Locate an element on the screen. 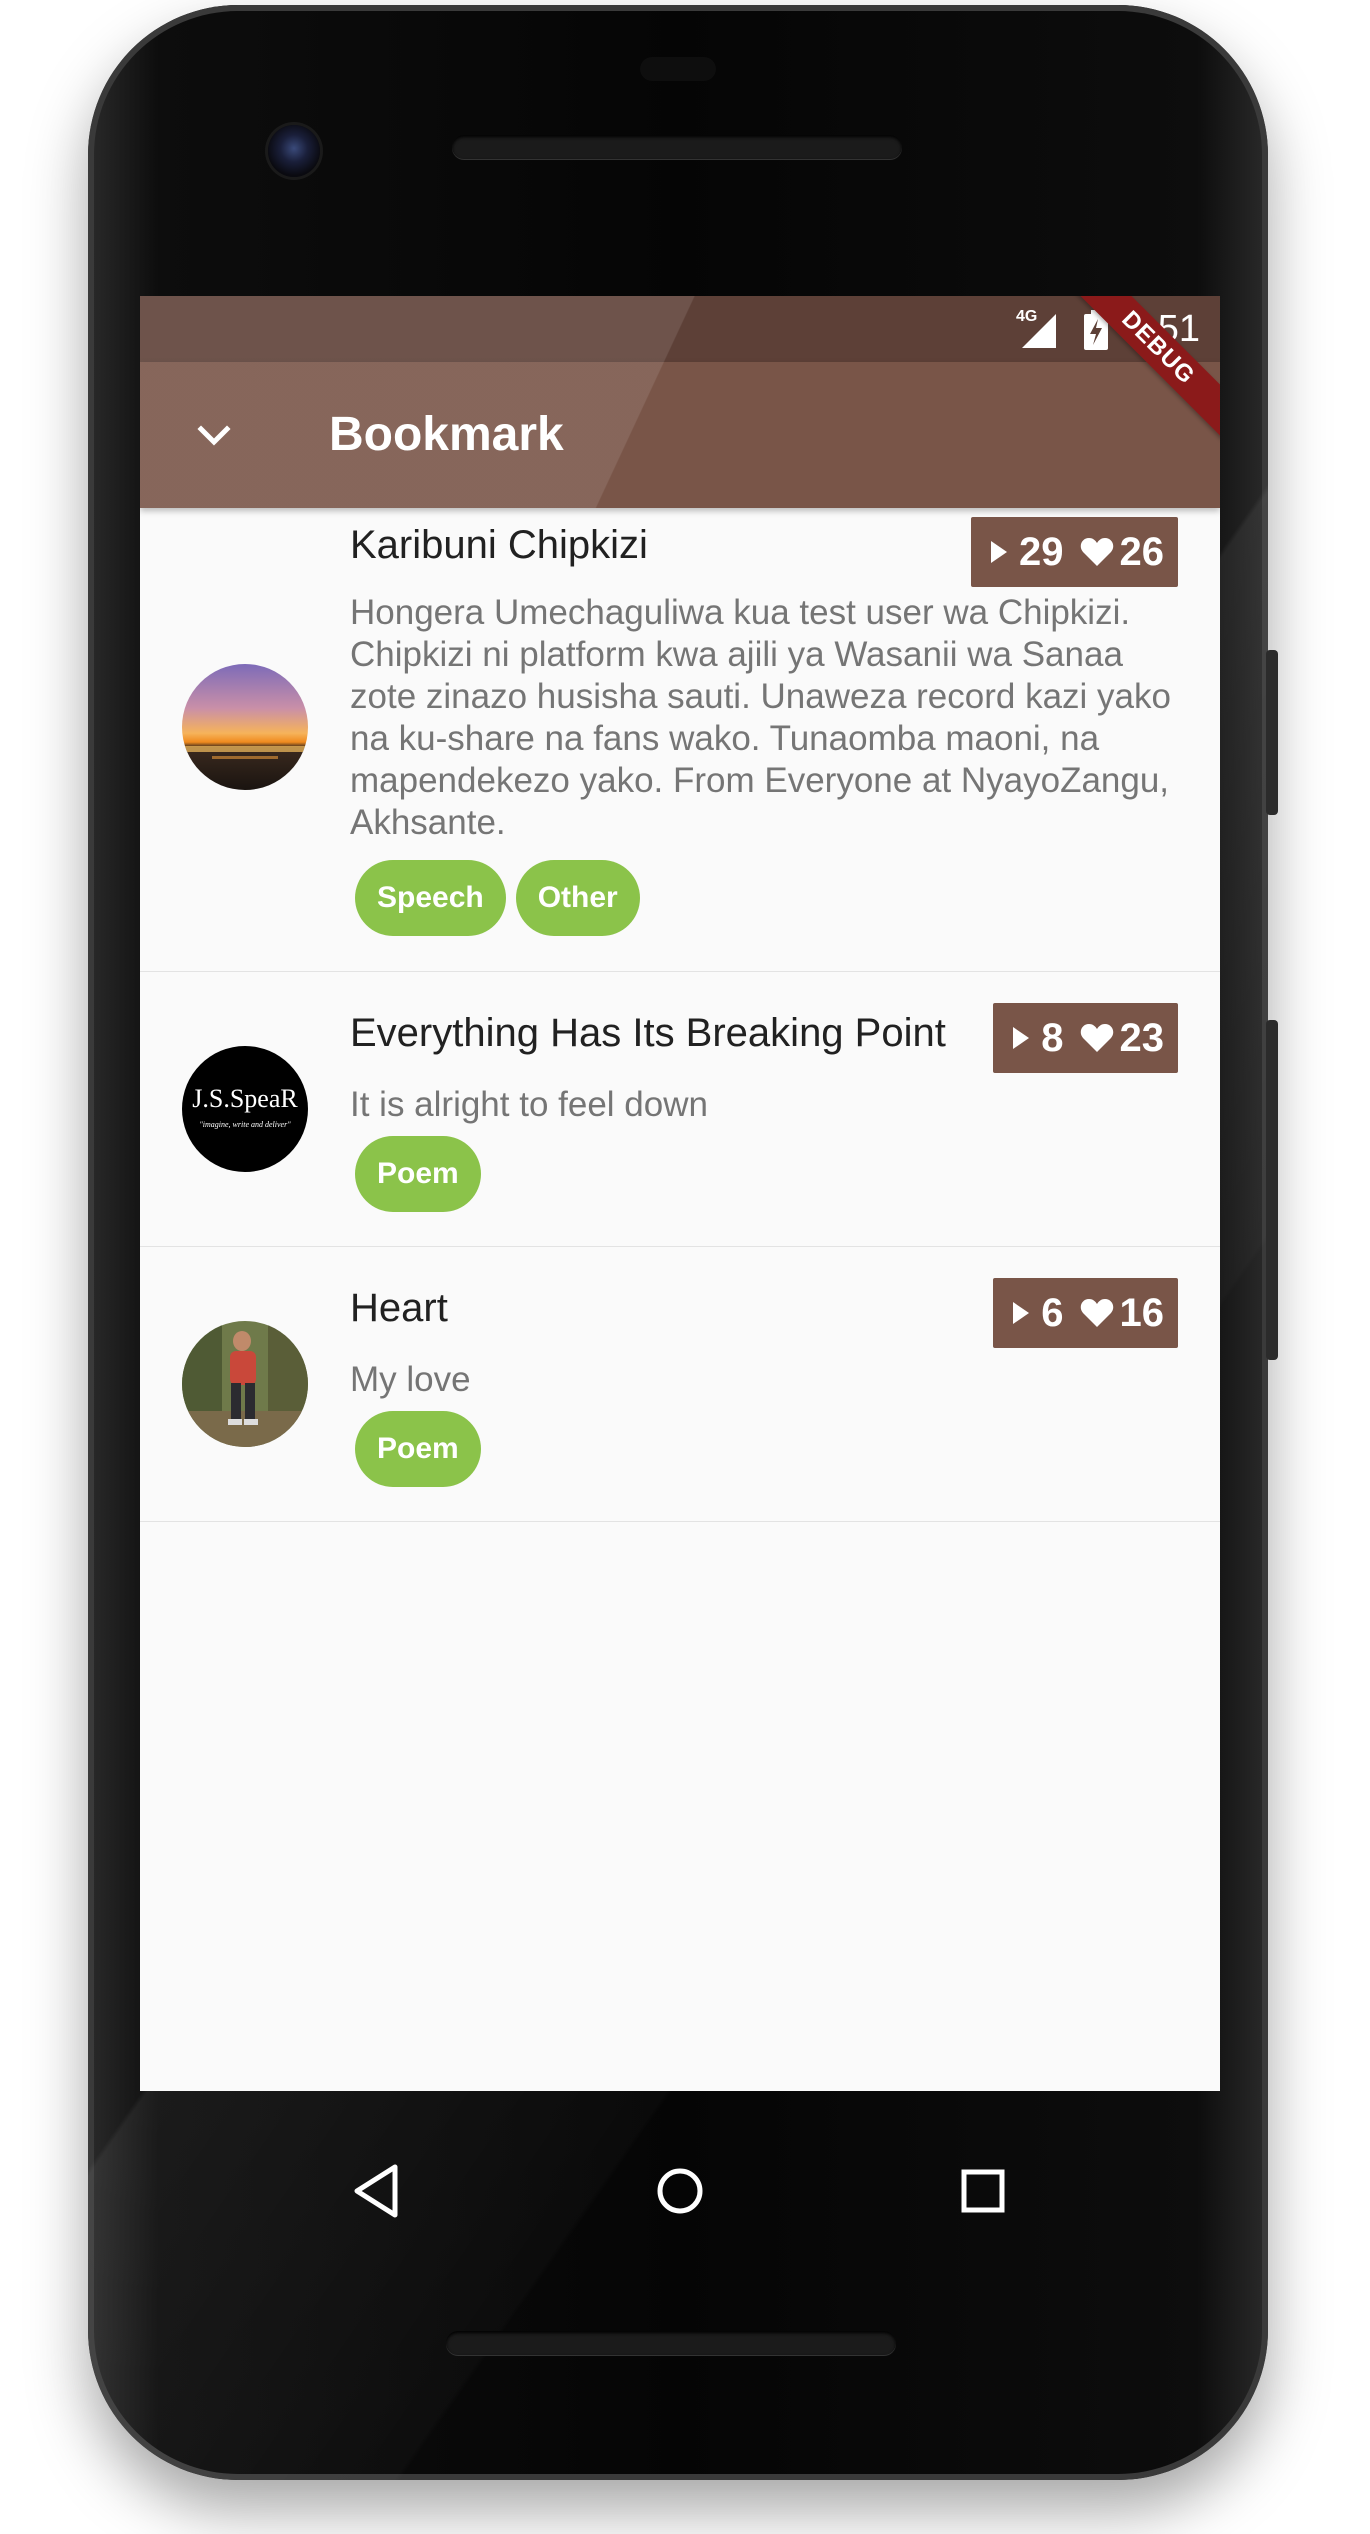 The image size is (1370, 2534). avatar-logo-text: J.S.SpeaR is located at coordinates (245, 1098).